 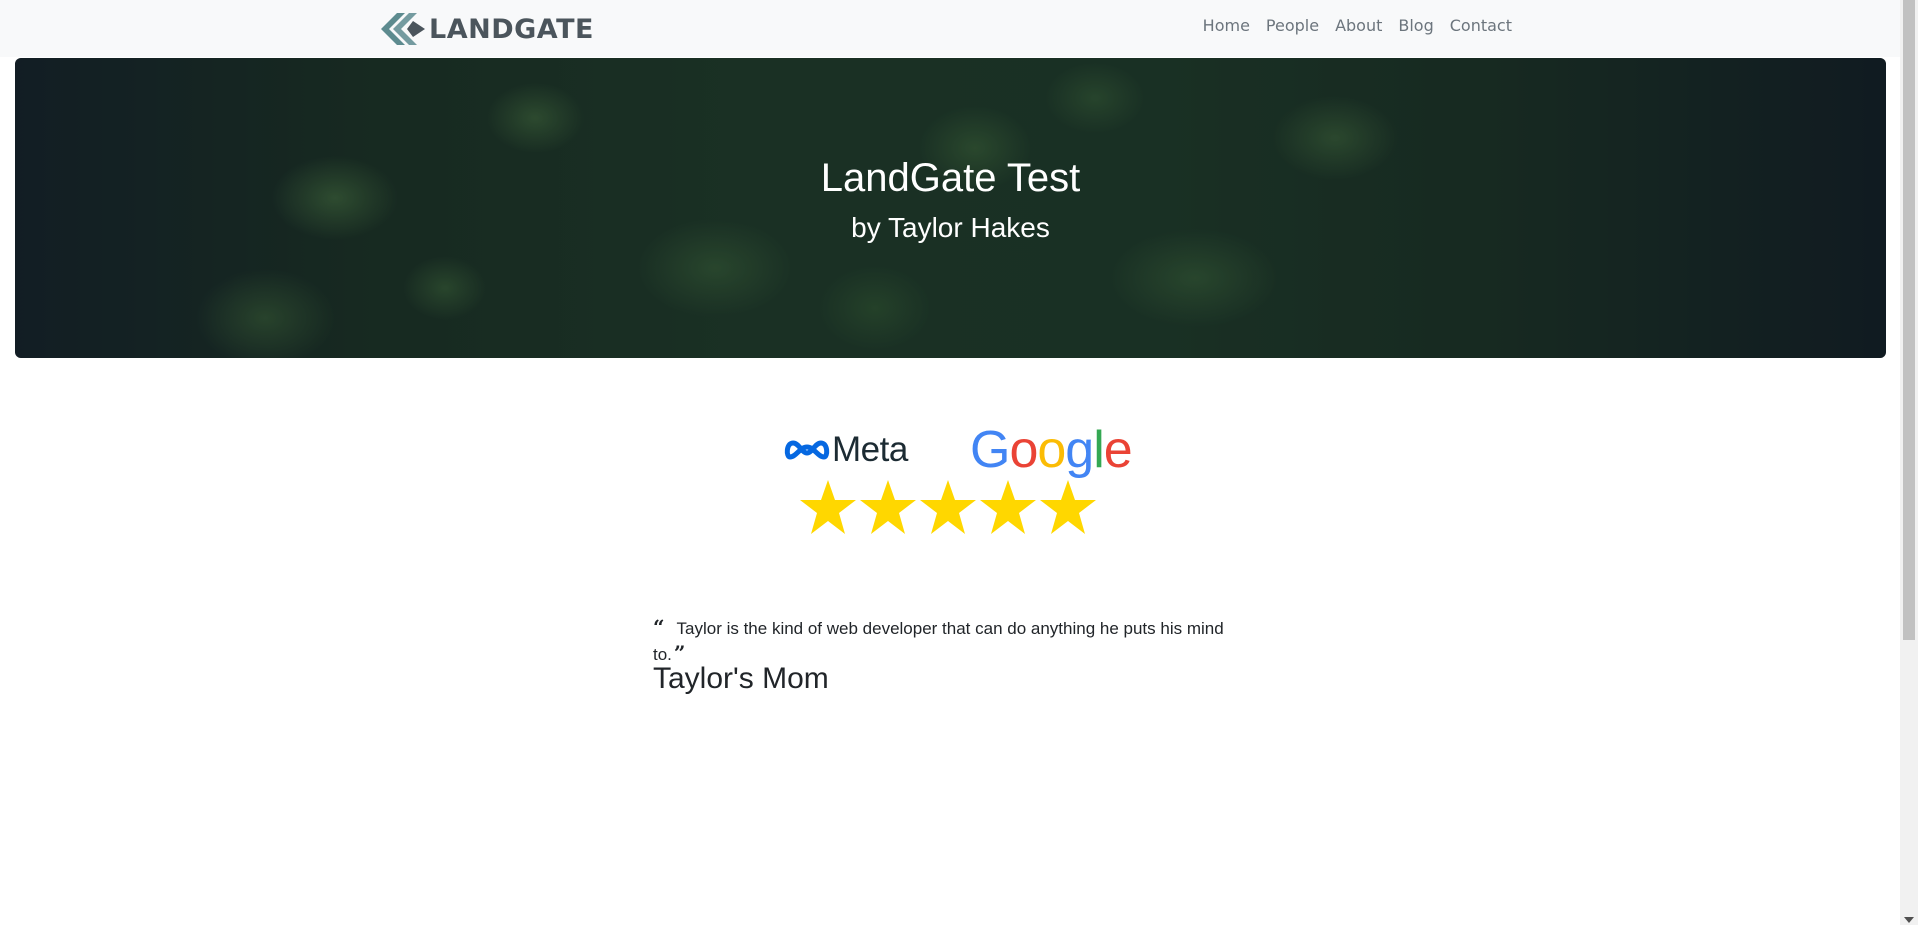 What do you see at coordinates (950, 28) in the screenshot?
I see `navbar: LANDGATE Home People About Blog Contact` at bounding box center [950, 28].